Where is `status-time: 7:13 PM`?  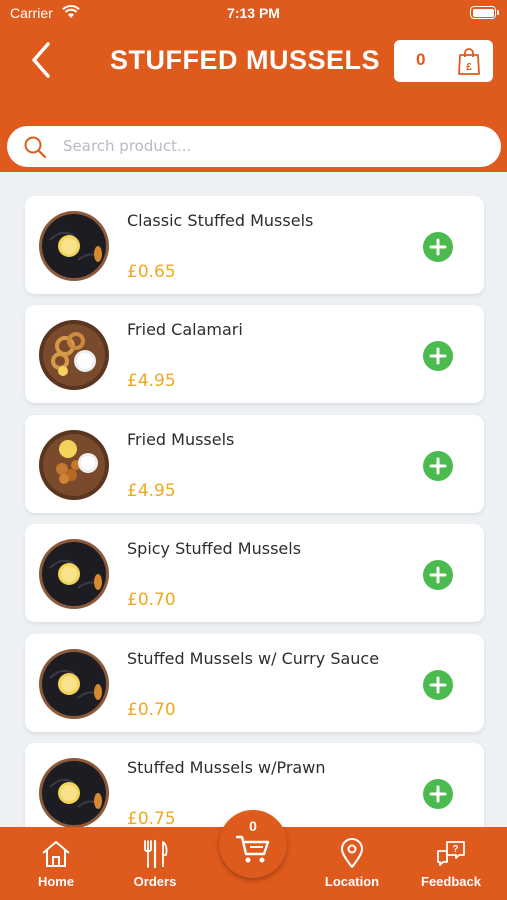
status-time: 7:13 PM is located at coordinates (253, 13).